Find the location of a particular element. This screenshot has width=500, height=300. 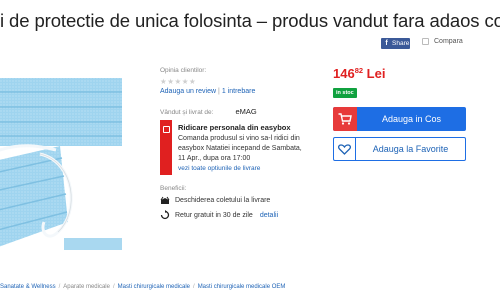

breadcrumb-item: Aparate medicale is located at coordinates (86, 287).